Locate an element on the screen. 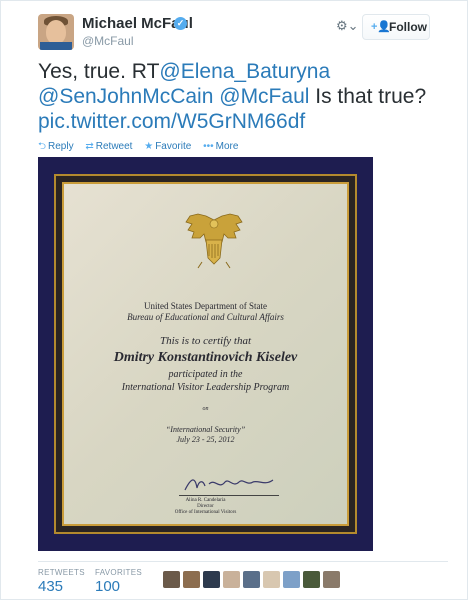 The image size is (468, 600). follow-label: Follow is located at coordinates (408, 27).